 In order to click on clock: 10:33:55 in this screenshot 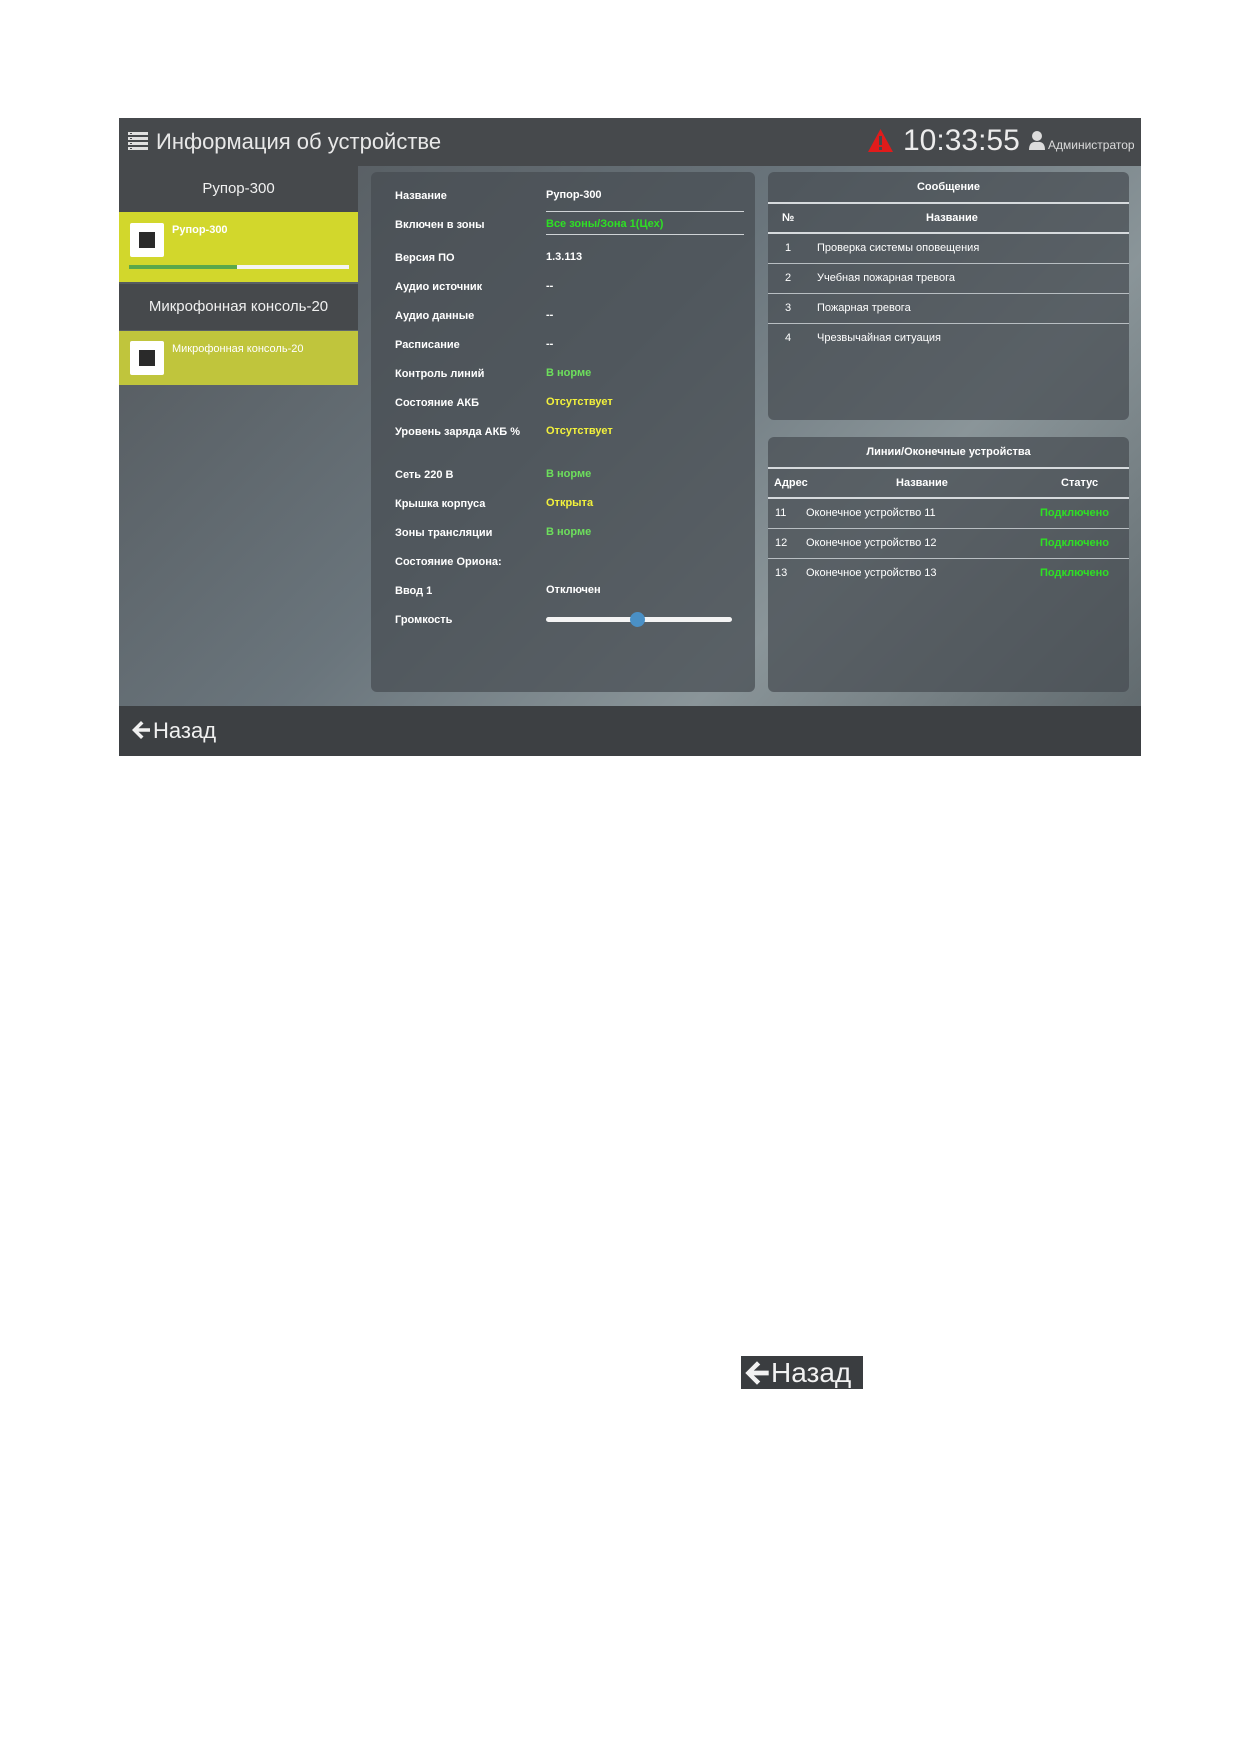, I will do `click(961, 140)`.